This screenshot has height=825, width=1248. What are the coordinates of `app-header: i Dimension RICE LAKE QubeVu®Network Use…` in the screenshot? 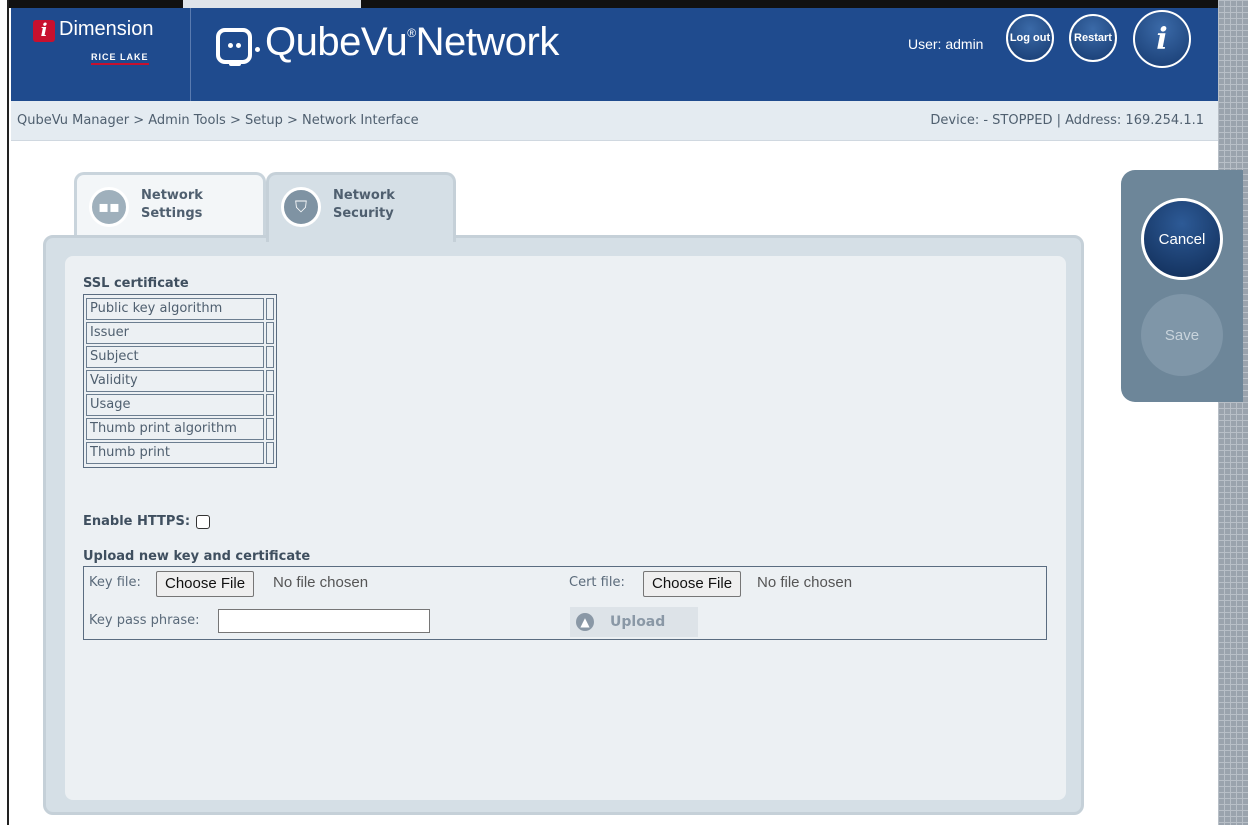 It's located at (614, 54).